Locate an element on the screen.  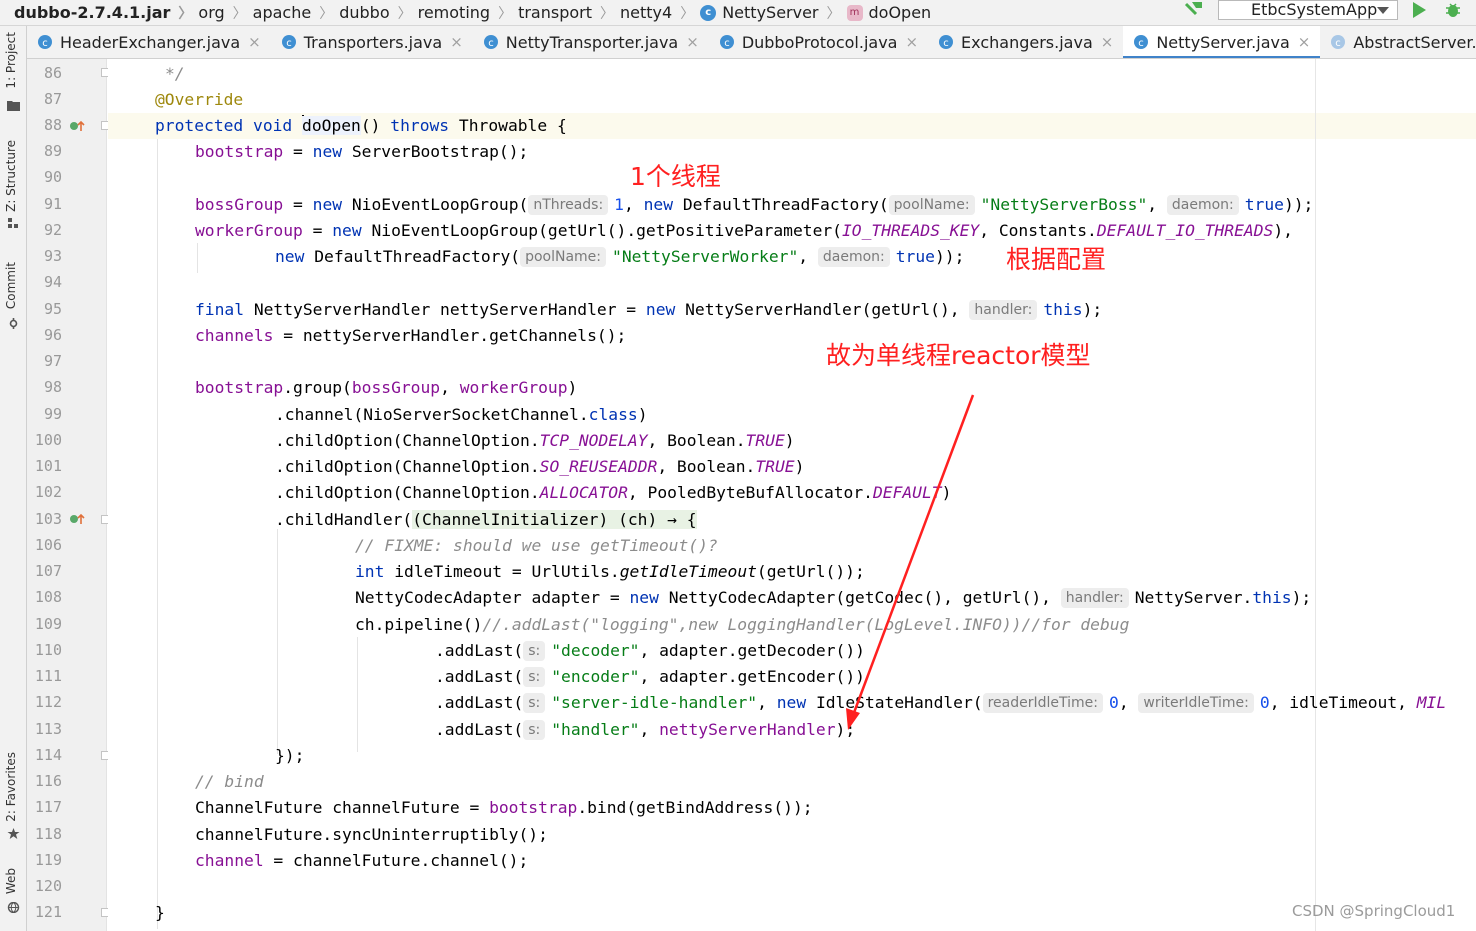
watermark: CSDN @SpringCloud1 is located at coordinates (1374, 911).